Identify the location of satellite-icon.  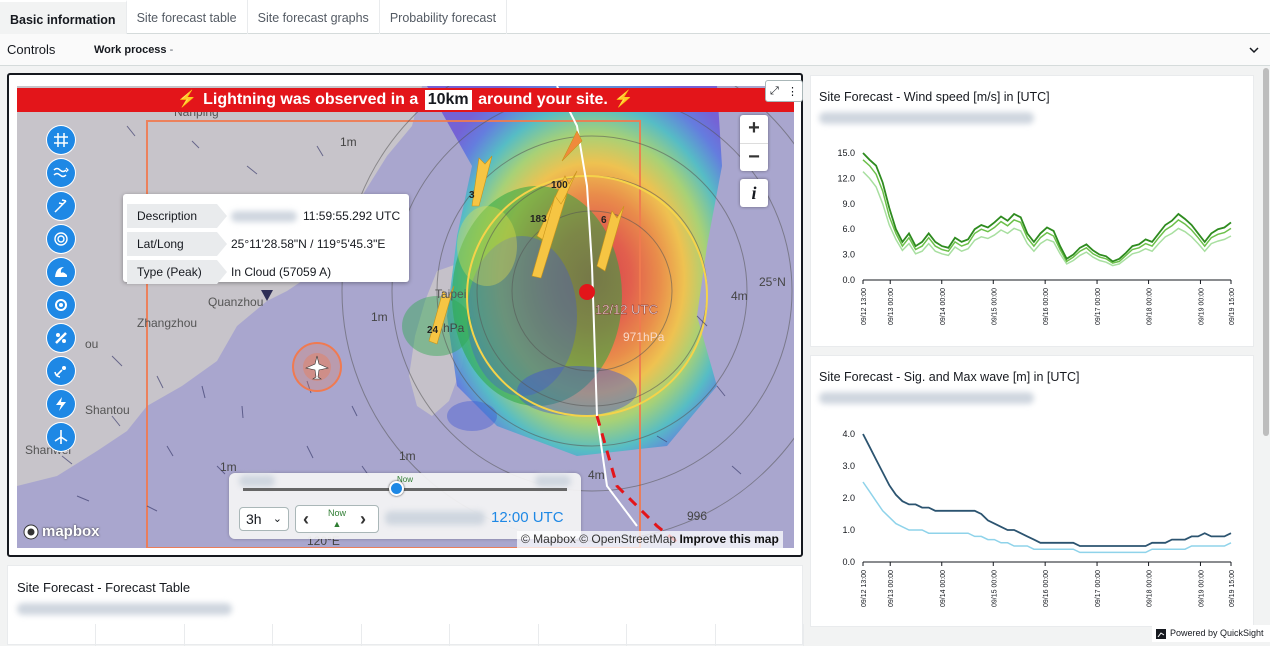
(61, 338).